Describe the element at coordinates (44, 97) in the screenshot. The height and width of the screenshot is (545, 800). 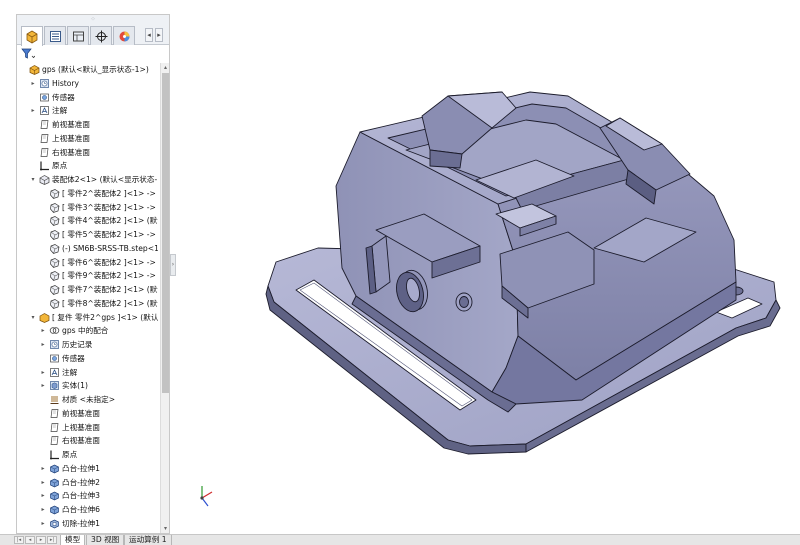
I see `sensor-icon` at that location.